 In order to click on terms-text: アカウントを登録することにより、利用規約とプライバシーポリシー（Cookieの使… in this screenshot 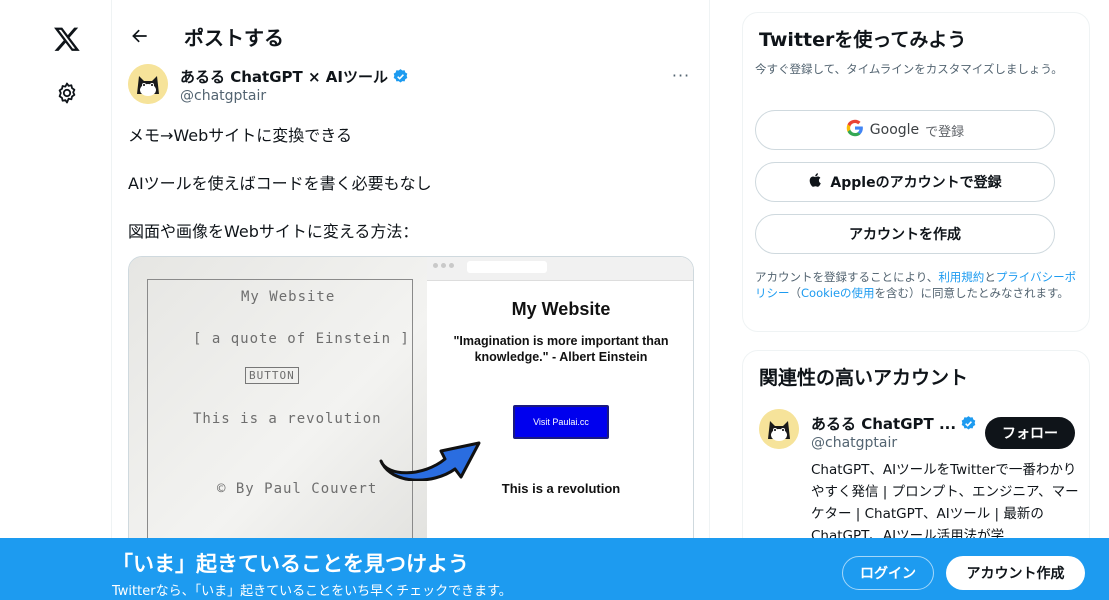, I will do `click(916, 285)`.